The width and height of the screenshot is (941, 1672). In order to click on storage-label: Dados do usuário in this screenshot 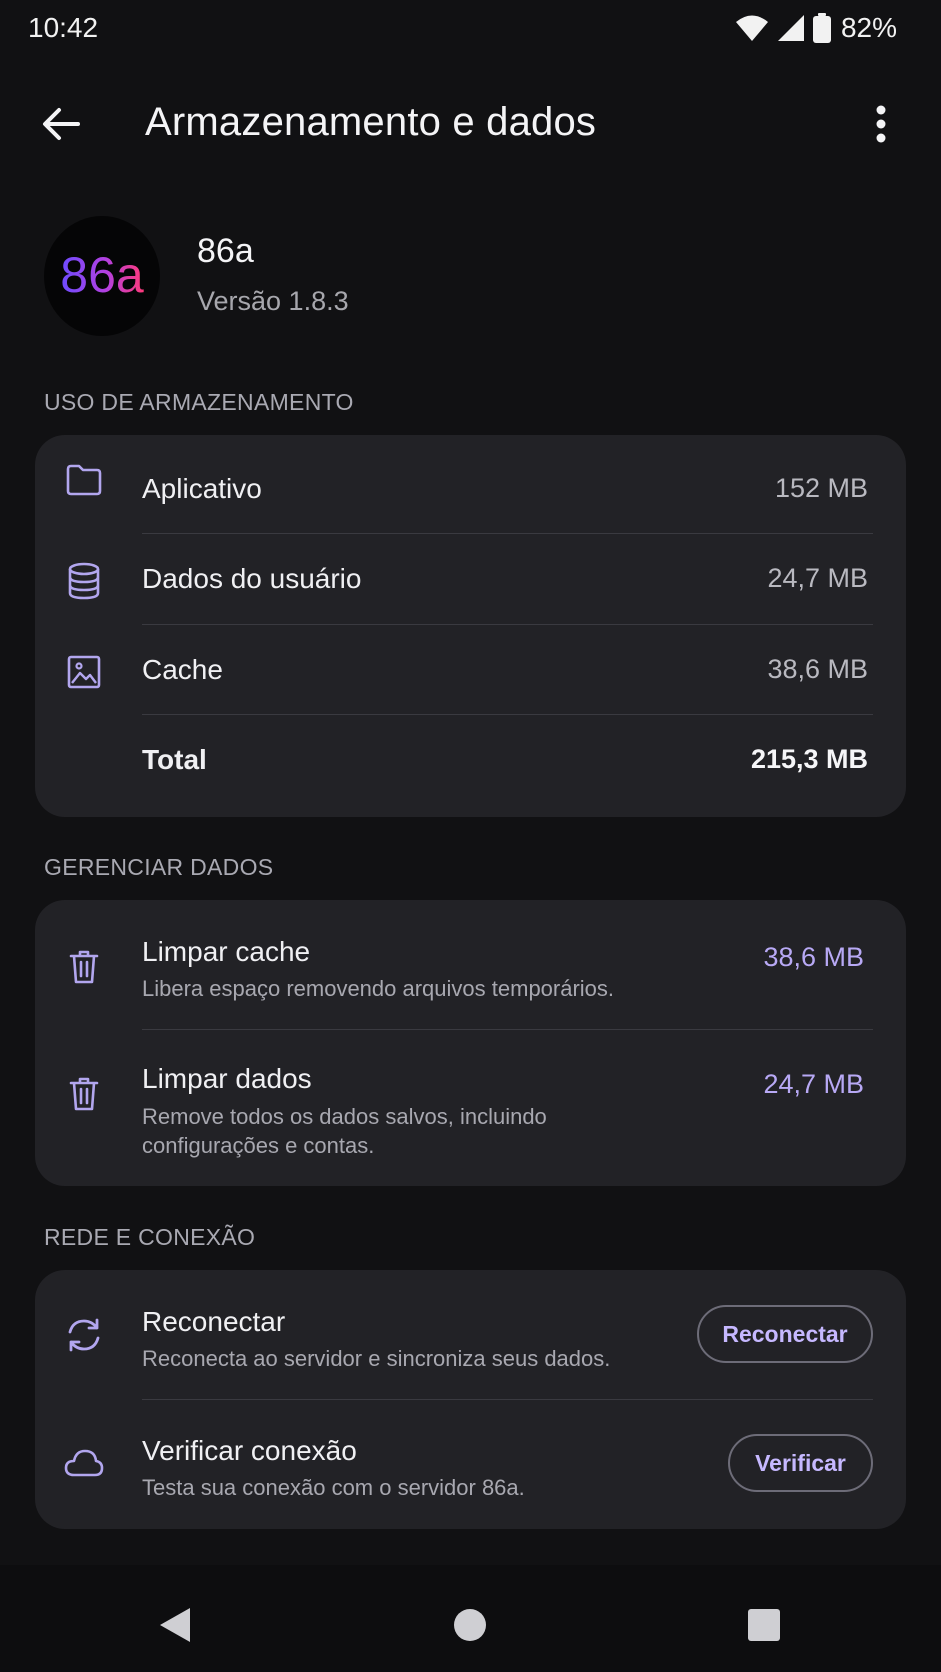, I will do `click(252, 578)`.